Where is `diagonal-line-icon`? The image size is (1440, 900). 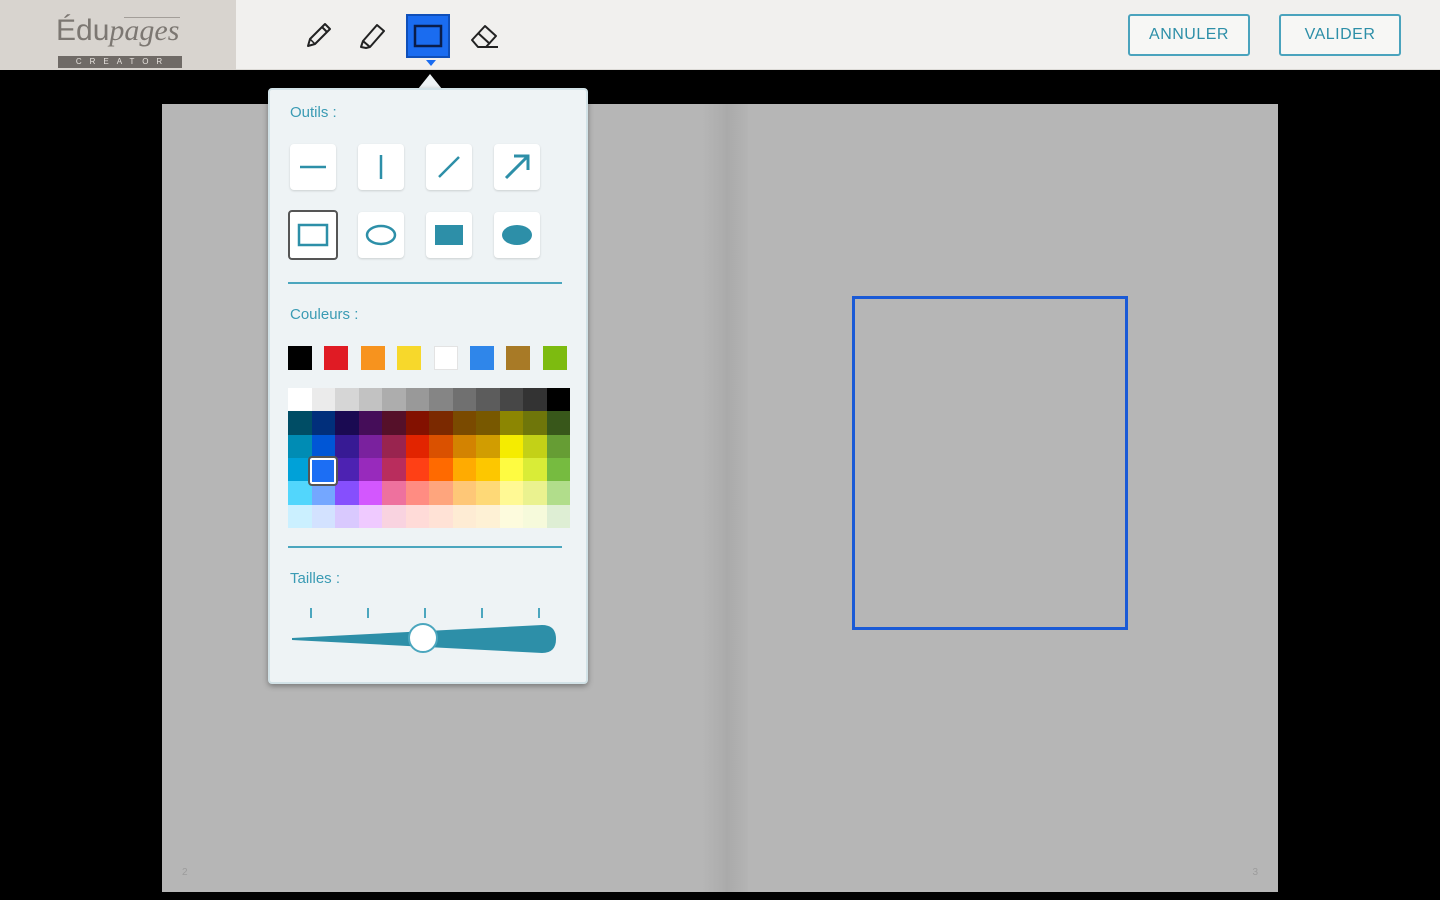
diagonal-line-icon is located at coordinates (449, 167).